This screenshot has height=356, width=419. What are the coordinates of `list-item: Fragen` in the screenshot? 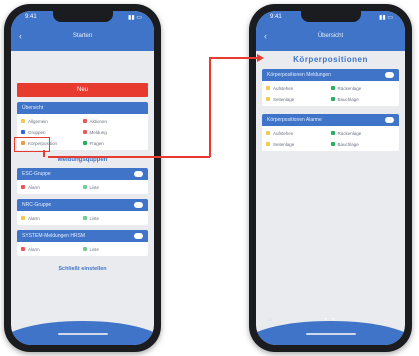 It's located at (113, 143).